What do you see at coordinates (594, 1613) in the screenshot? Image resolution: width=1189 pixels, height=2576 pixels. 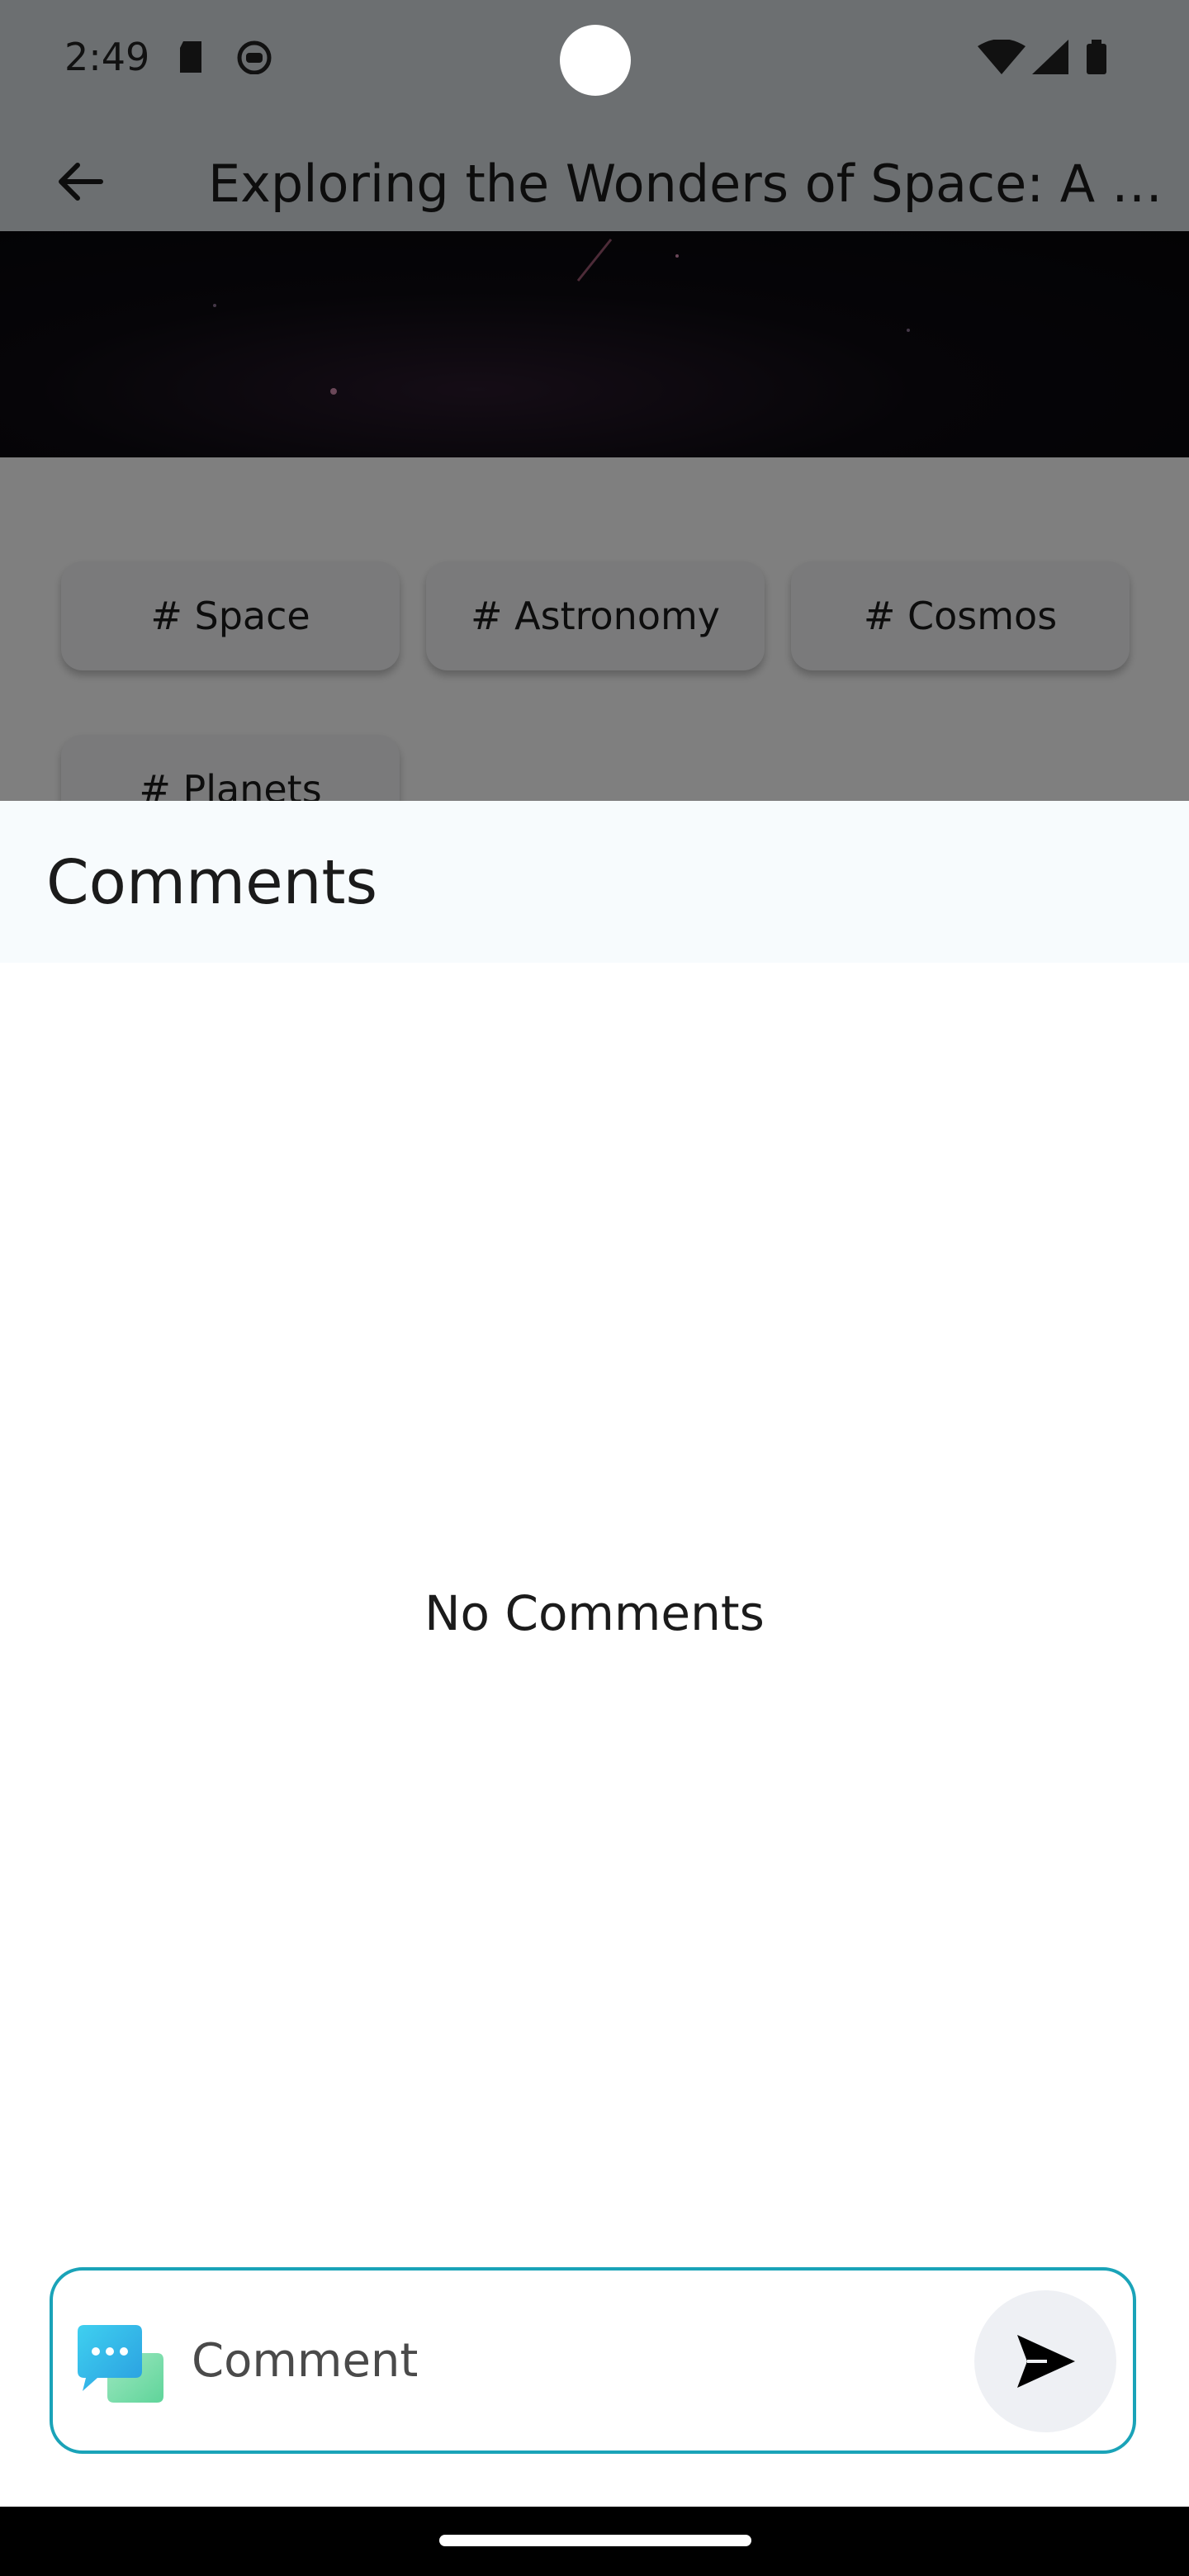 I see `empty-comments-message: No Comments` at bounding box center [594, 1613].